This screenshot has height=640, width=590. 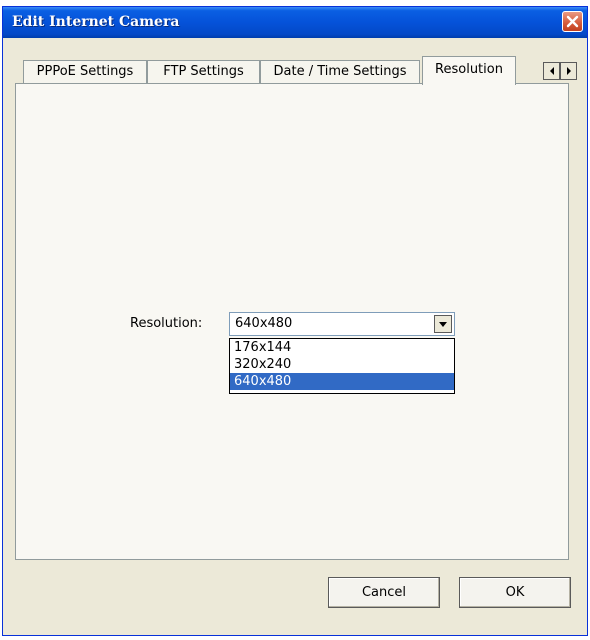 I want to click on close-icon, so click(x=572, y=21).